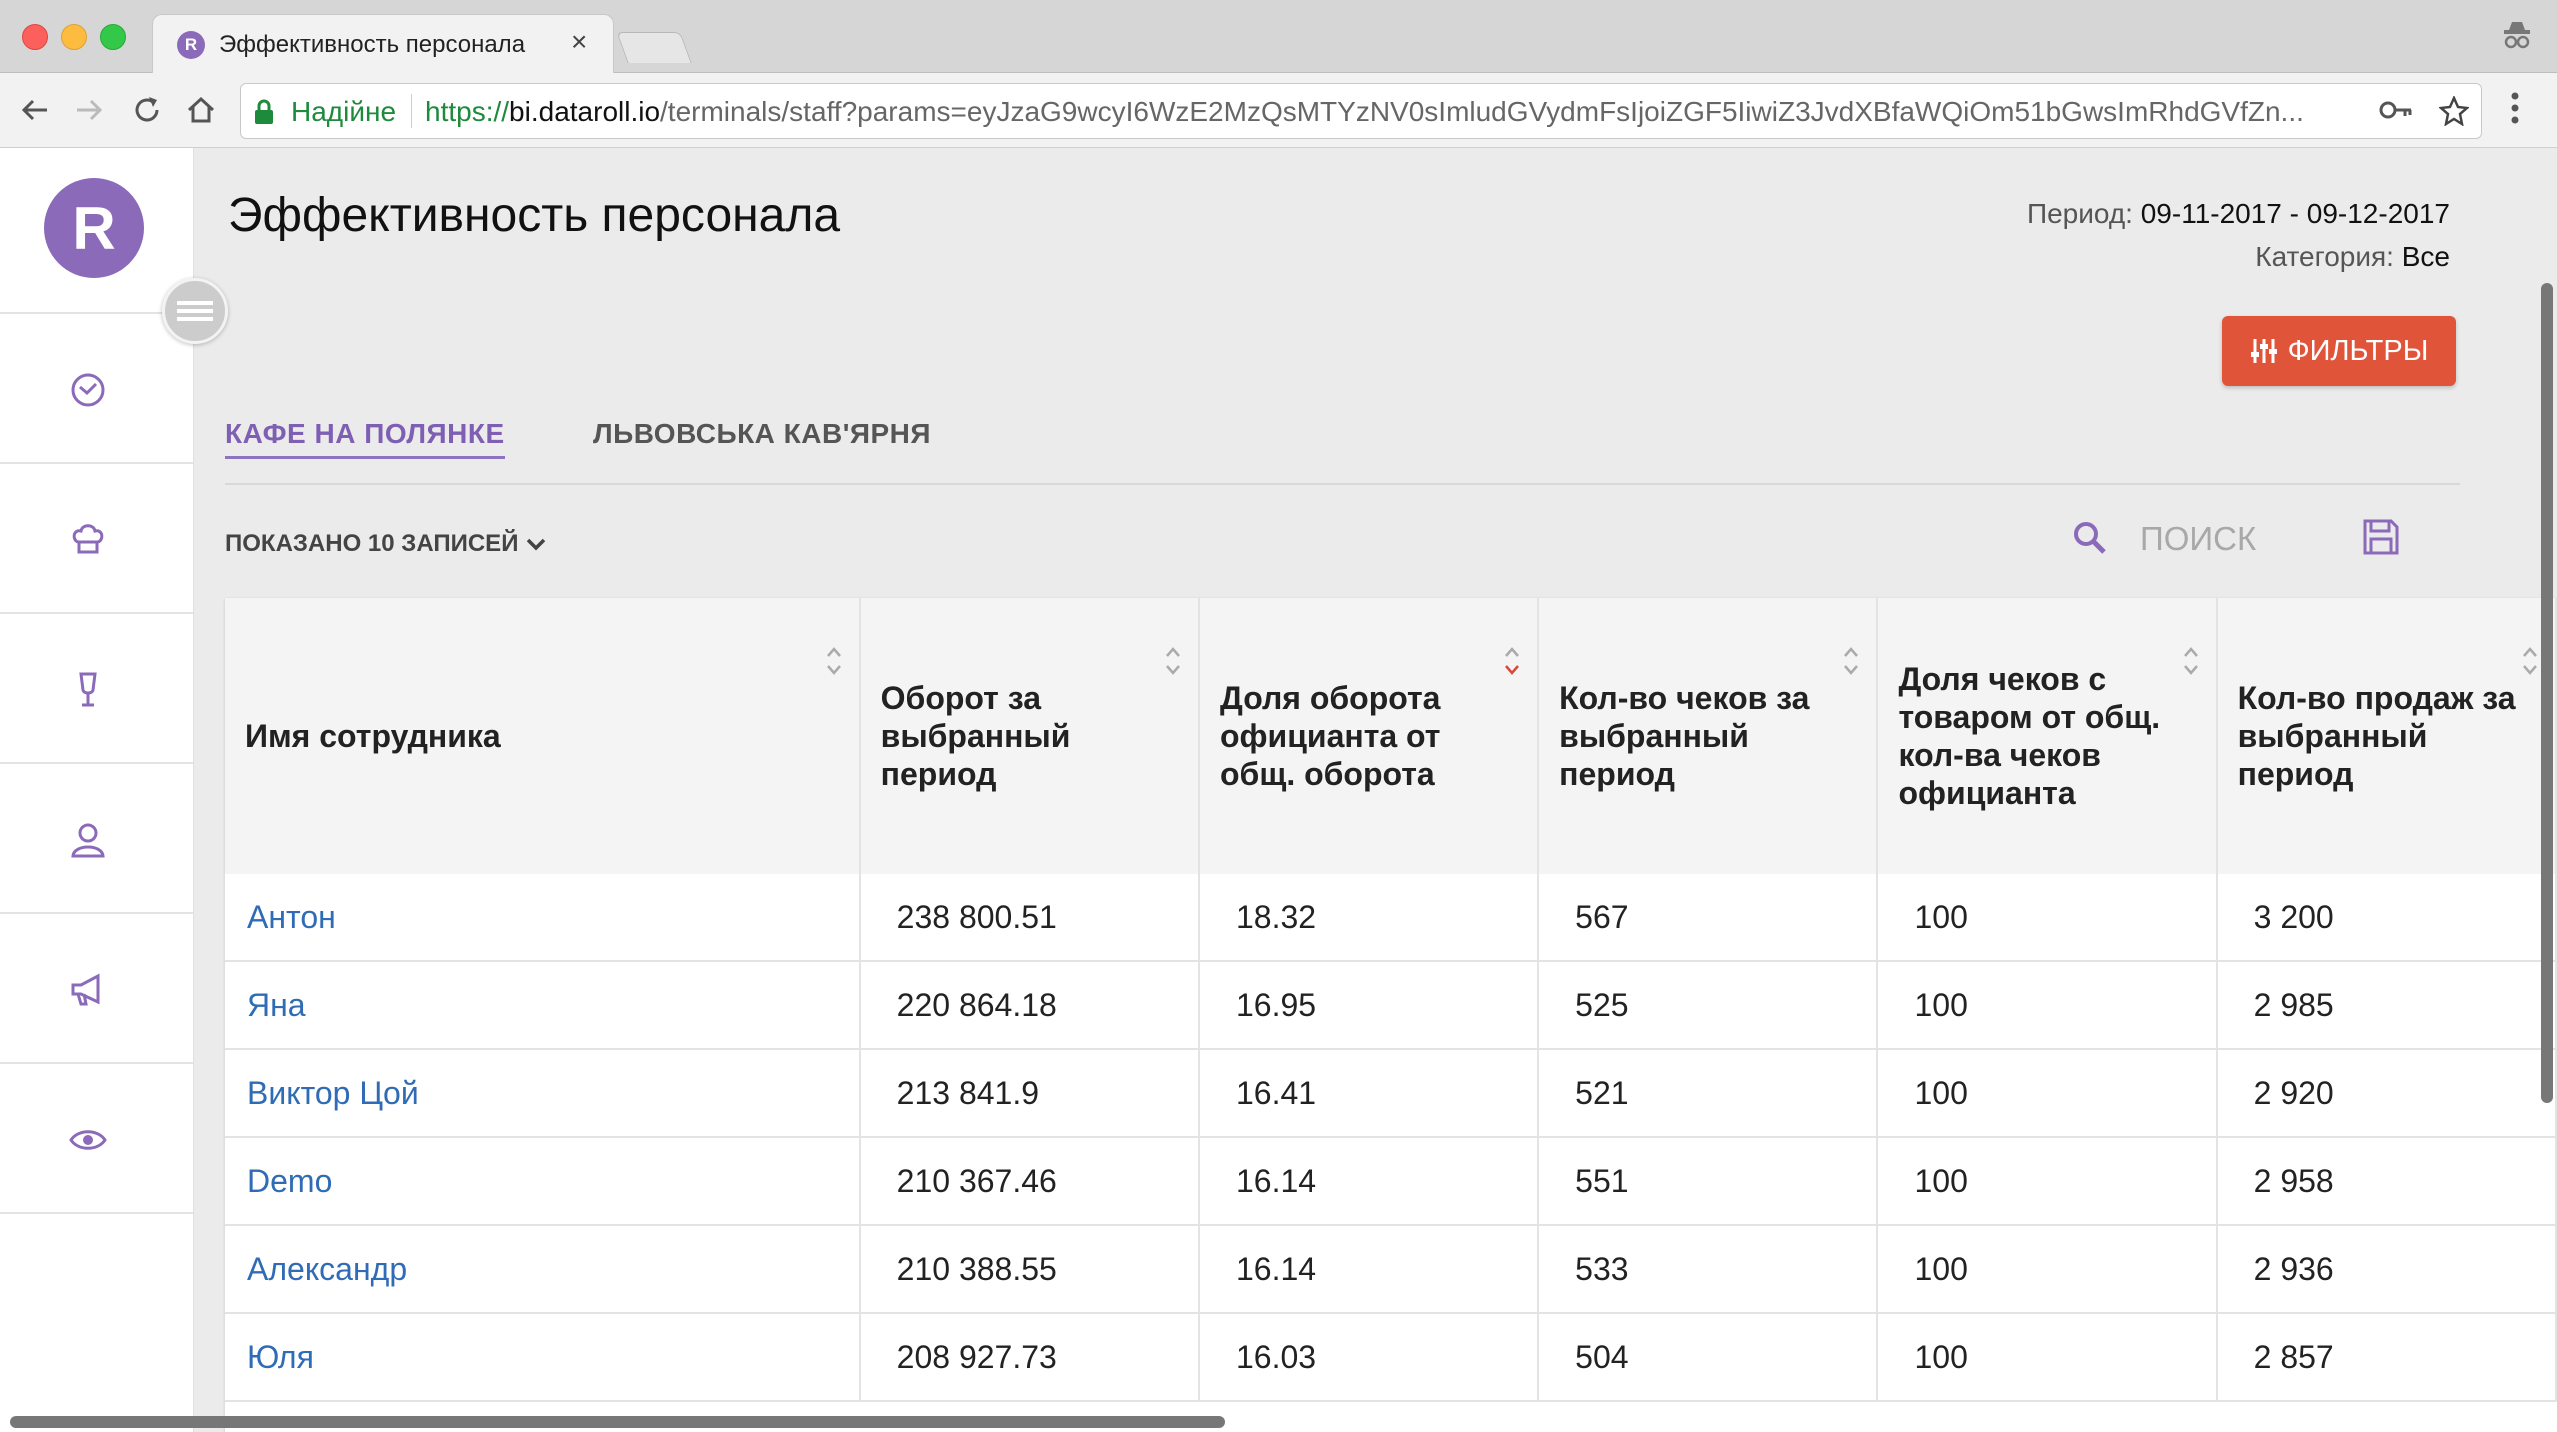 The height and width of the screenshot is (1432, 2557). What do you see at coordinates (2396, 112) in the screenshot?
I see `key-icon` at bounding box center [2396, 112].